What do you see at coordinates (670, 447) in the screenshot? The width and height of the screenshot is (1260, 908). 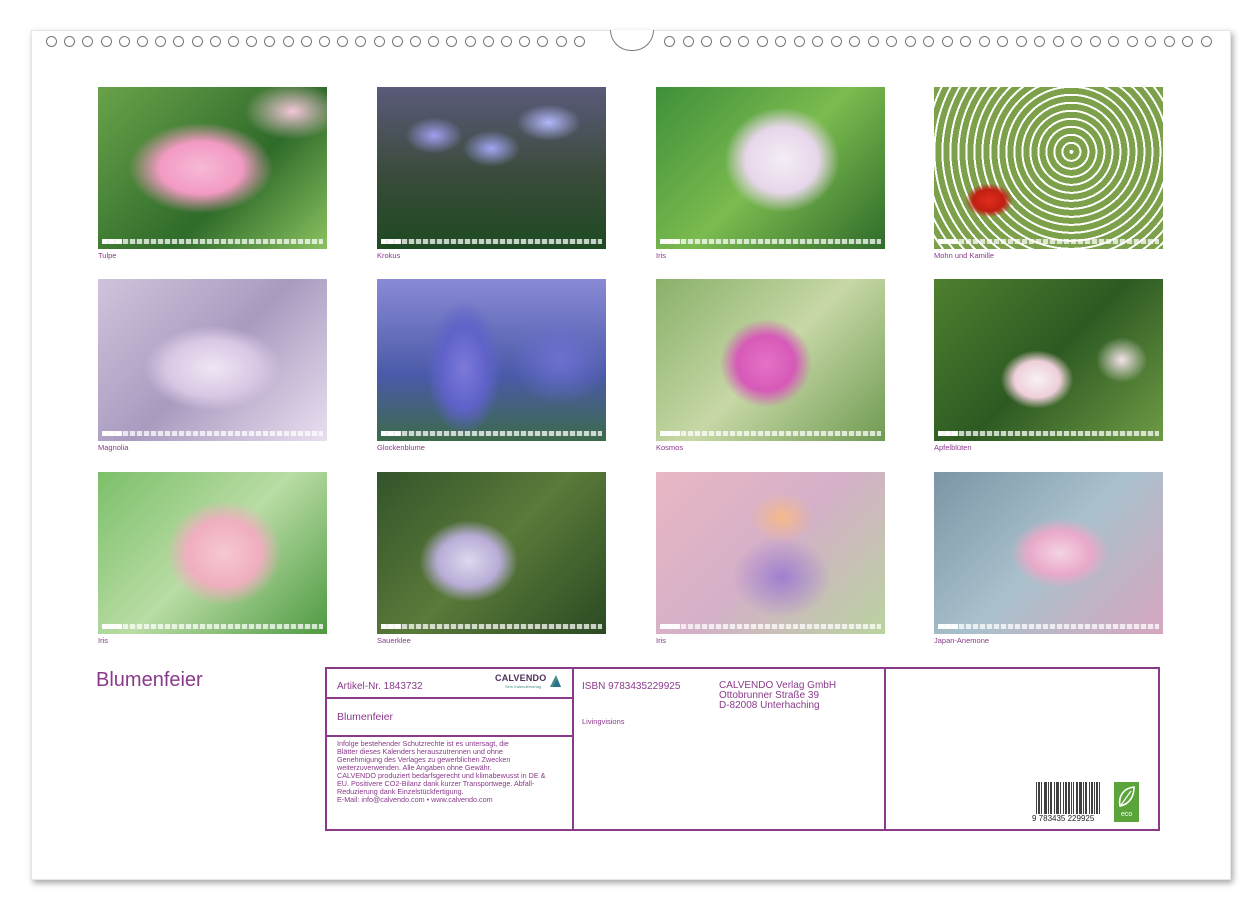 I see `photo-caption: Kosmos` at bounding box center [670, 447].